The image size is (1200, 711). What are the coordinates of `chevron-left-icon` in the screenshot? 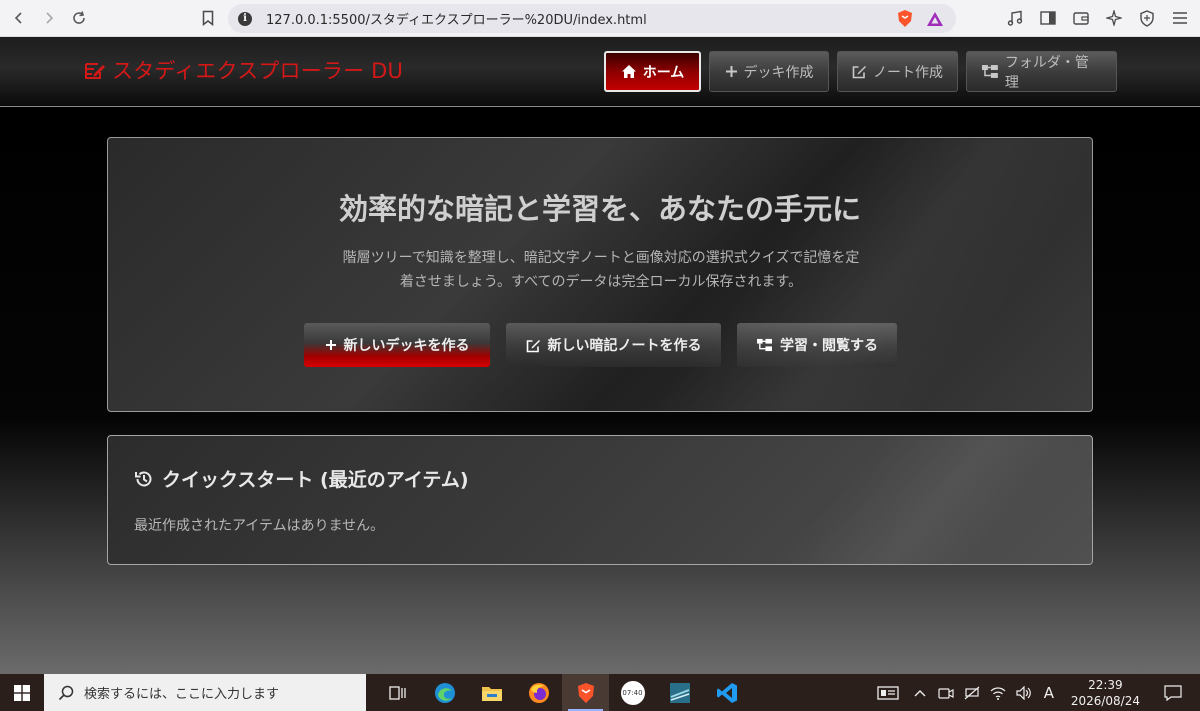 It's located at (18, 18).